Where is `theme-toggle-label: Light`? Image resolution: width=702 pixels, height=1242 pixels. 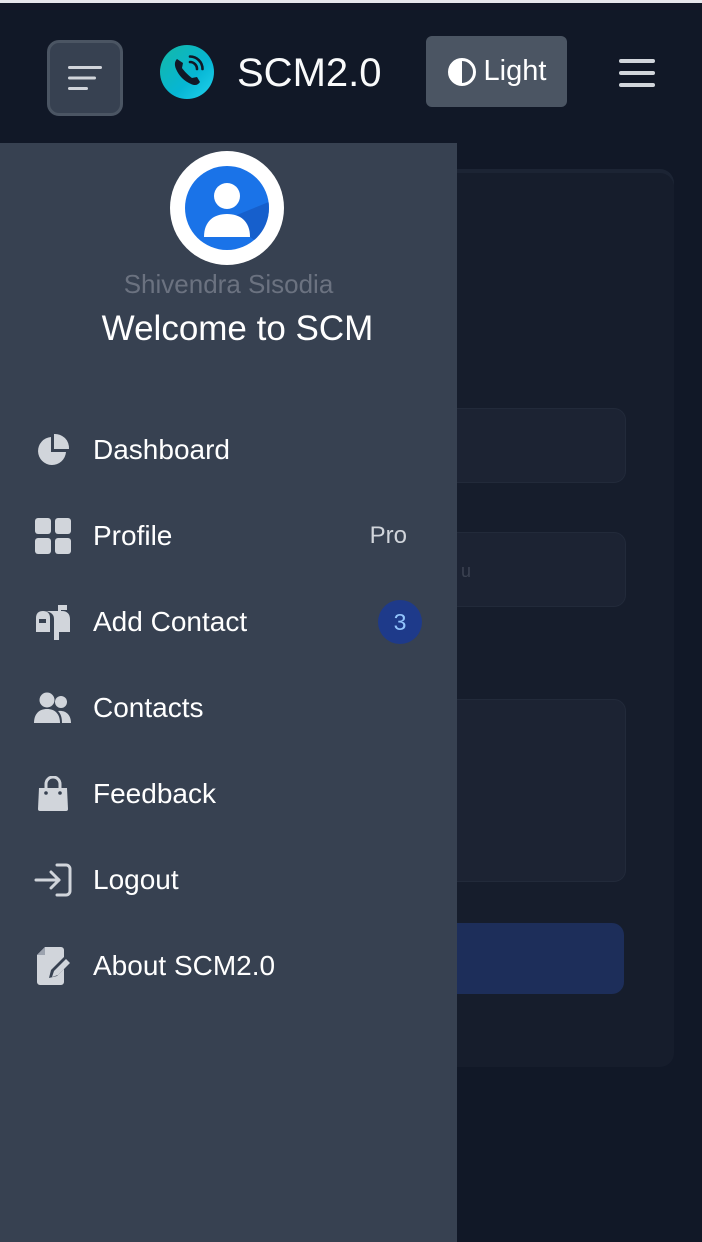 theme-toggle-label: Light is located at coordinates (515, 71).